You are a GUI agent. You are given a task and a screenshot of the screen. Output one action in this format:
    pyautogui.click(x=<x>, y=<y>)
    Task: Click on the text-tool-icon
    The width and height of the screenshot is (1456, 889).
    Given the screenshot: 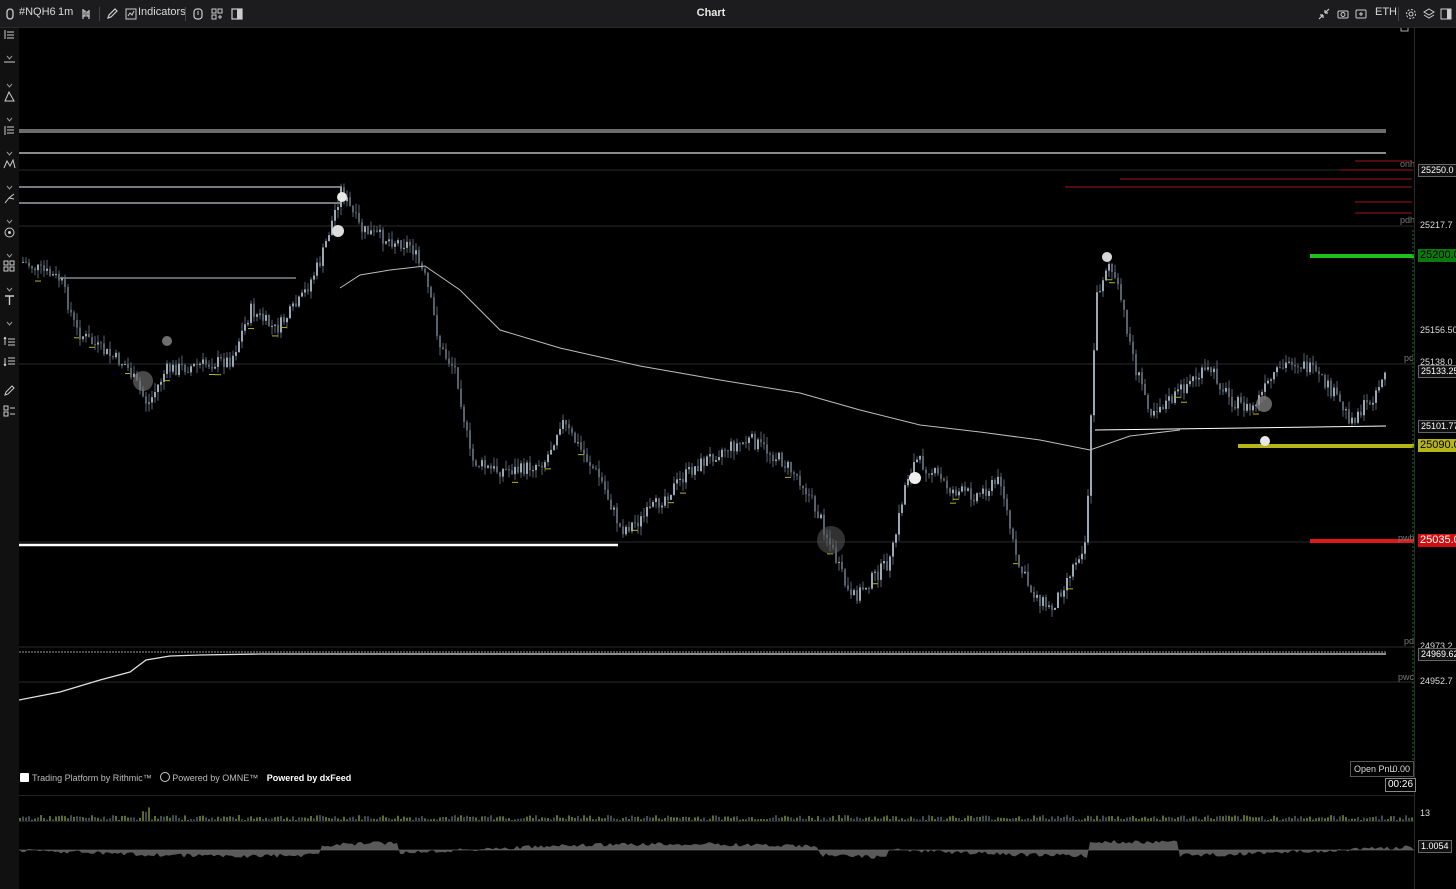 What is the action you would take?
    pyautogui.click(x=9, y=300)
    